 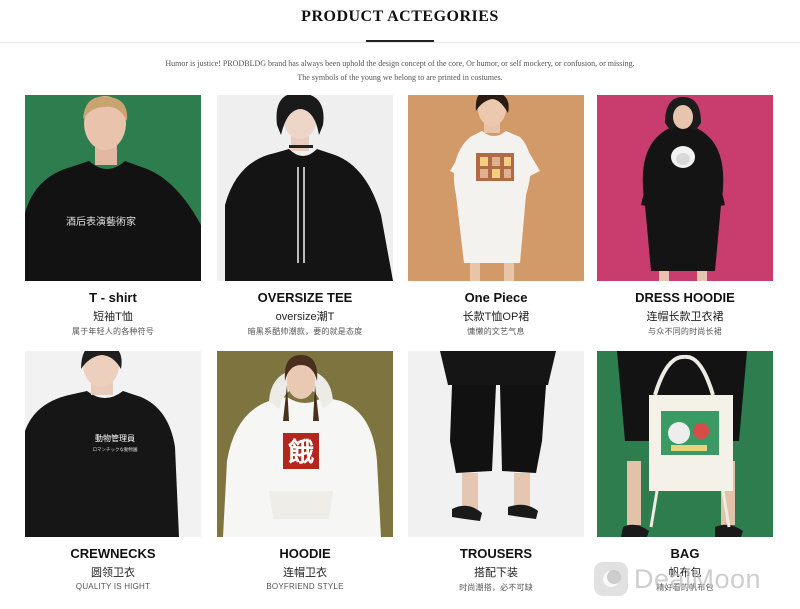 I want to click on category-image-dress-hoodie, so click(x=685, y=188).